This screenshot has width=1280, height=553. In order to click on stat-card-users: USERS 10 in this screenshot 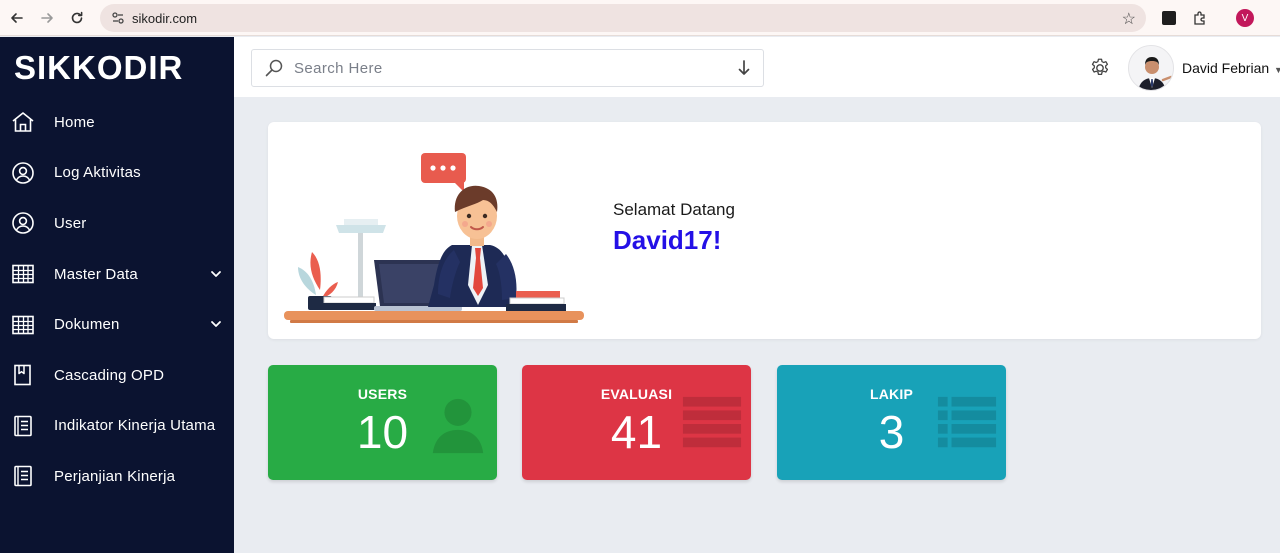, I will do `click(382, 422)`.